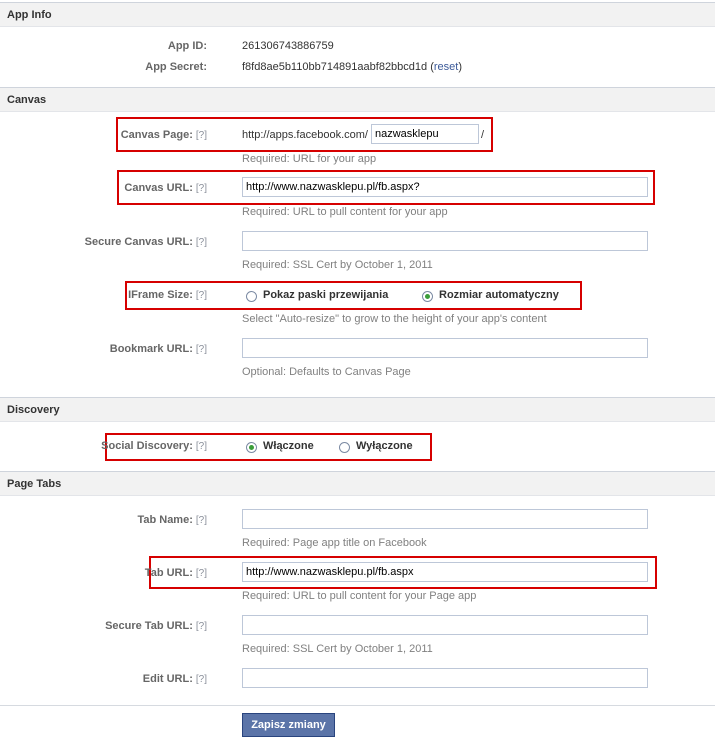  Describe the element at coordinates (158, 349) in the screenshot. I see `bookmark-url-label: Bookmark URL: [?]` at that location.